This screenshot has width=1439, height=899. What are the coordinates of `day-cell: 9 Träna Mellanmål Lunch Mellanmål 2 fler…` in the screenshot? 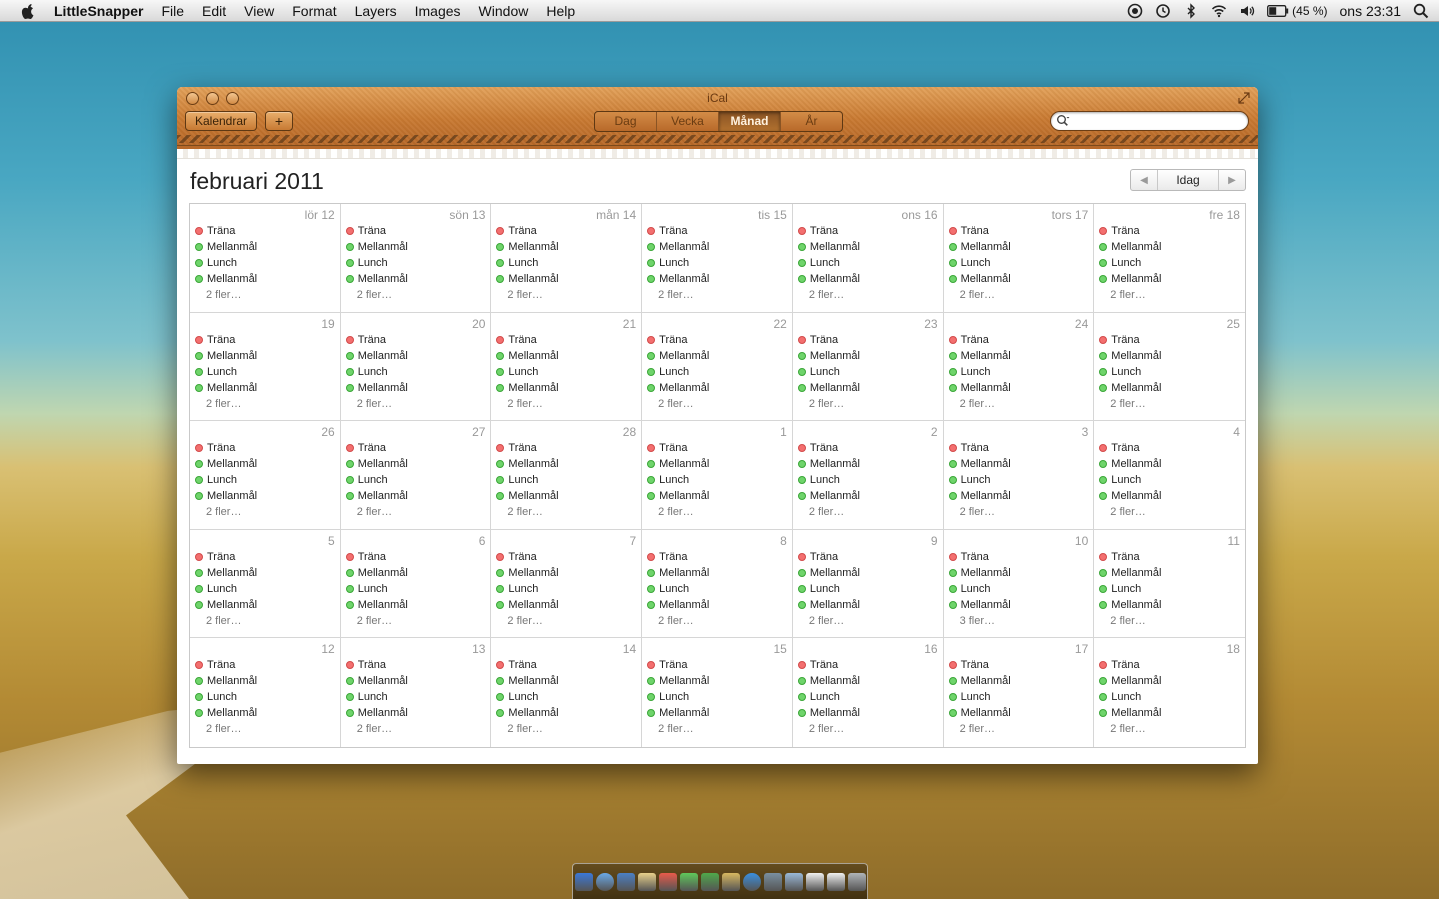 It's located at (868, 584).